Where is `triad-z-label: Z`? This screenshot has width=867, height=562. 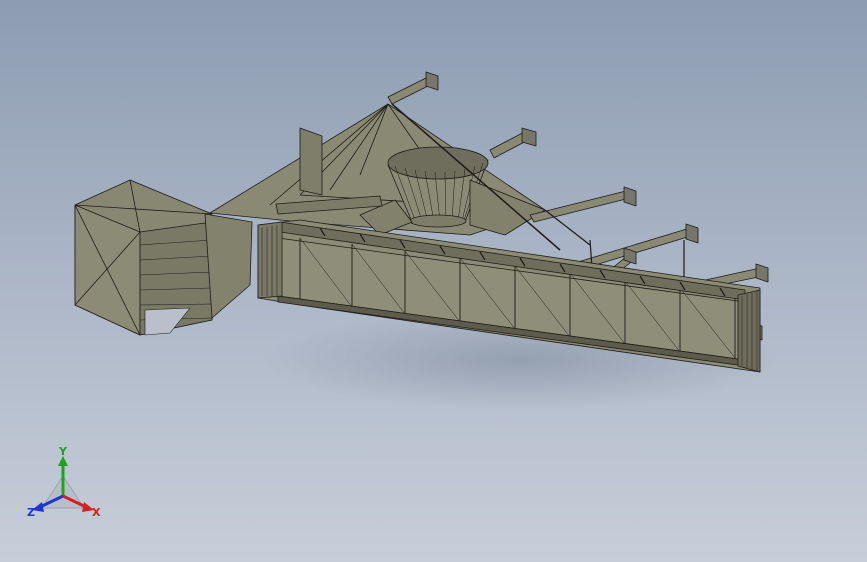
triad-z-label: Z is located at coordinates (31, 512).